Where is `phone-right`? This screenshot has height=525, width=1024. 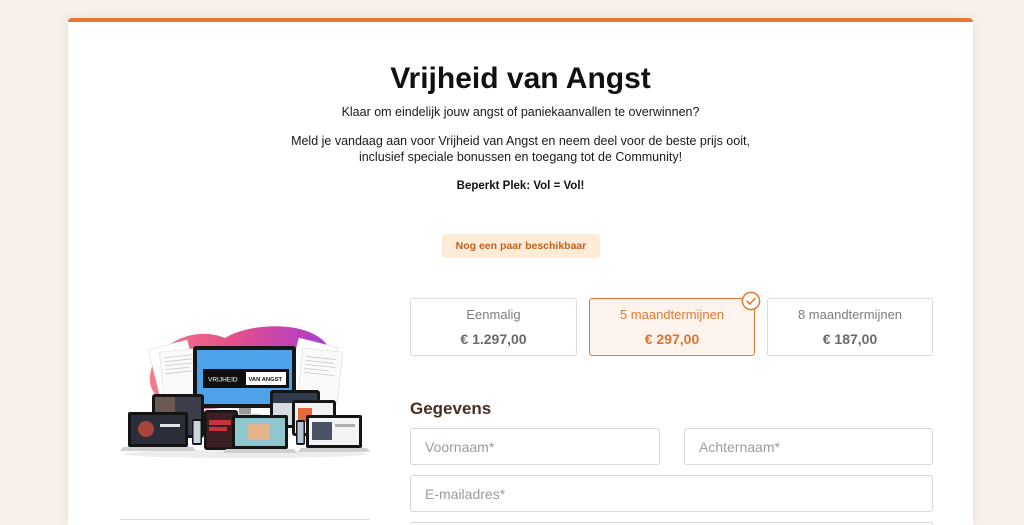 phone-right is located at coordinates (300, 432).